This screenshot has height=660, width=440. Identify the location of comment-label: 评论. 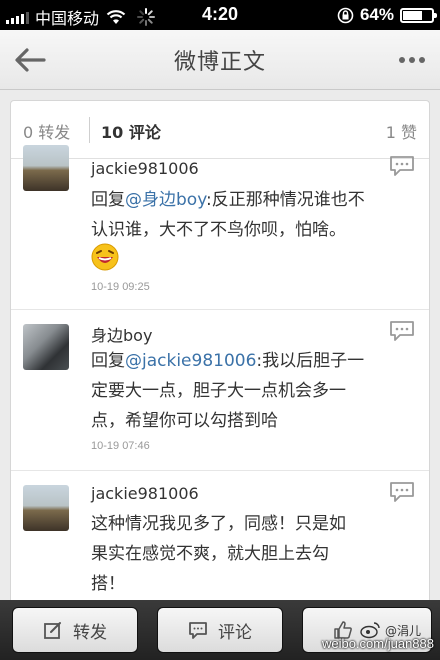
(235, 632).